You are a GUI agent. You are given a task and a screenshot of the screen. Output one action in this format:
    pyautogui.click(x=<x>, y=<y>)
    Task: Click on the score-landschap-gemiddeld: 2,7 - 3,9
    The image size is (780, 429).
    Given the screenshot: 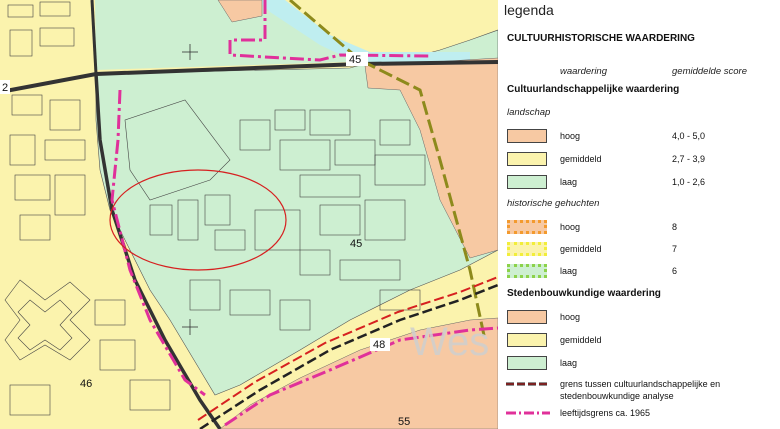 What is the action you would take?
    pyautogui.click(x=689, y=159)
    